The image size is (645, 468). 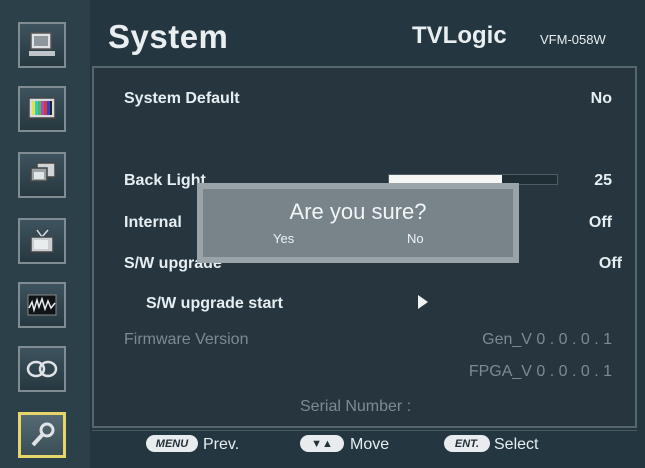 I want to click on back-light-value: 25, so click(x=603, y=180).